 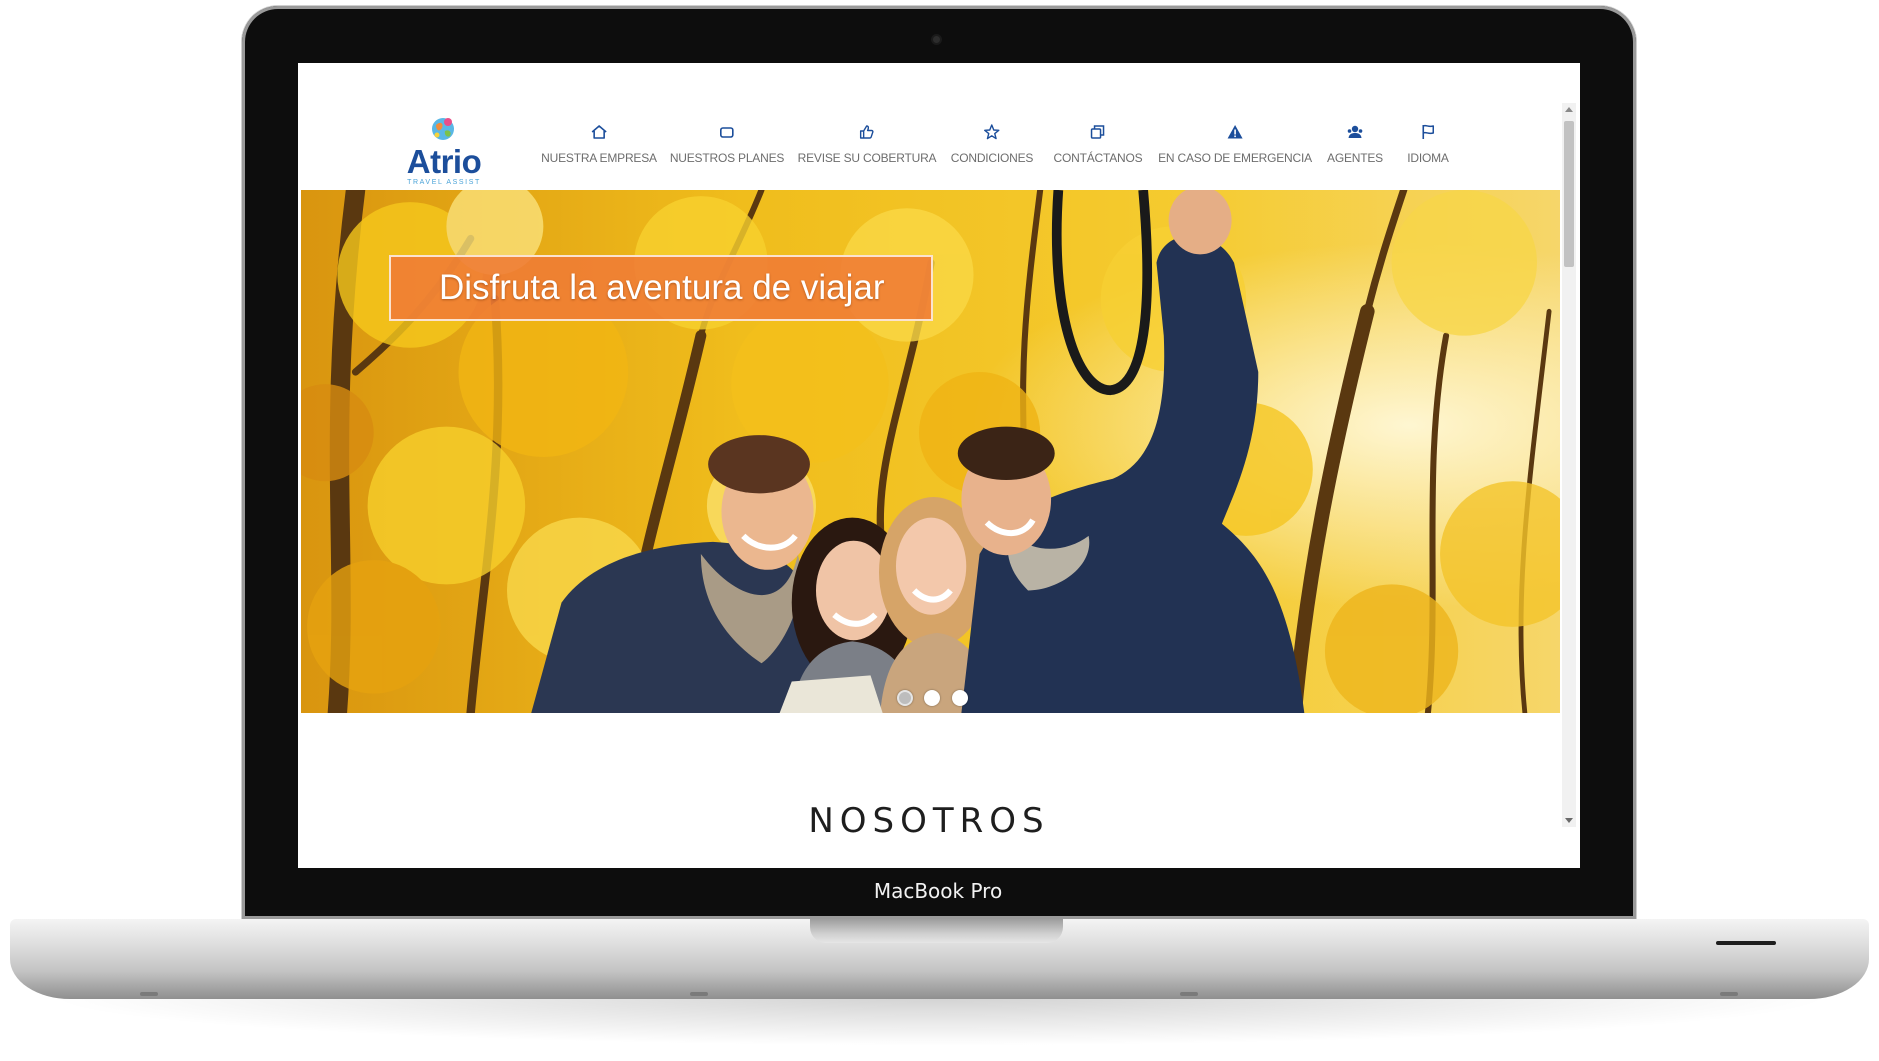 What do you see at coordinates (1355, 131) in the screenshot?
I see `user-group-icon` at bounding box center [1355, 131].